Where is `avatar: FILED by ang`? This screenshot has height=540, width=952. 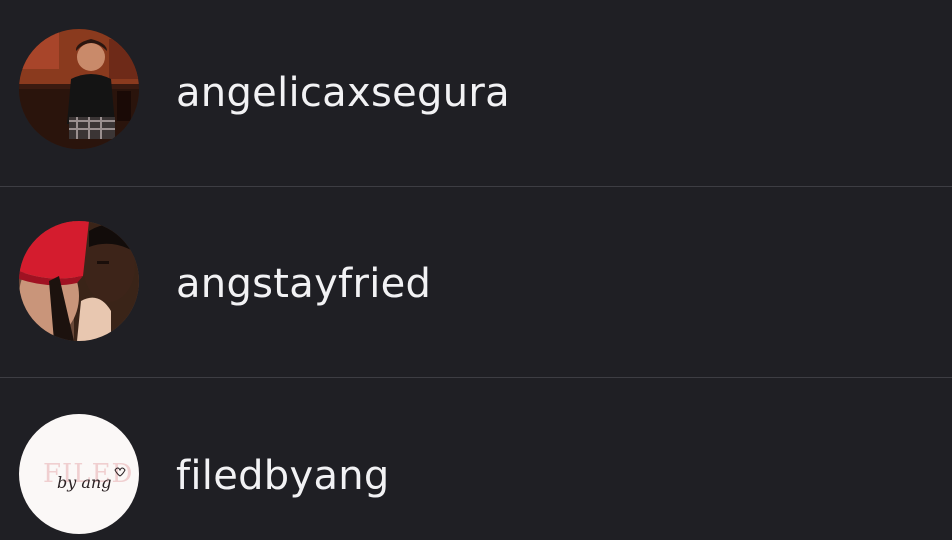 avatar: FILED by ang is located at coordinates (79, 474).